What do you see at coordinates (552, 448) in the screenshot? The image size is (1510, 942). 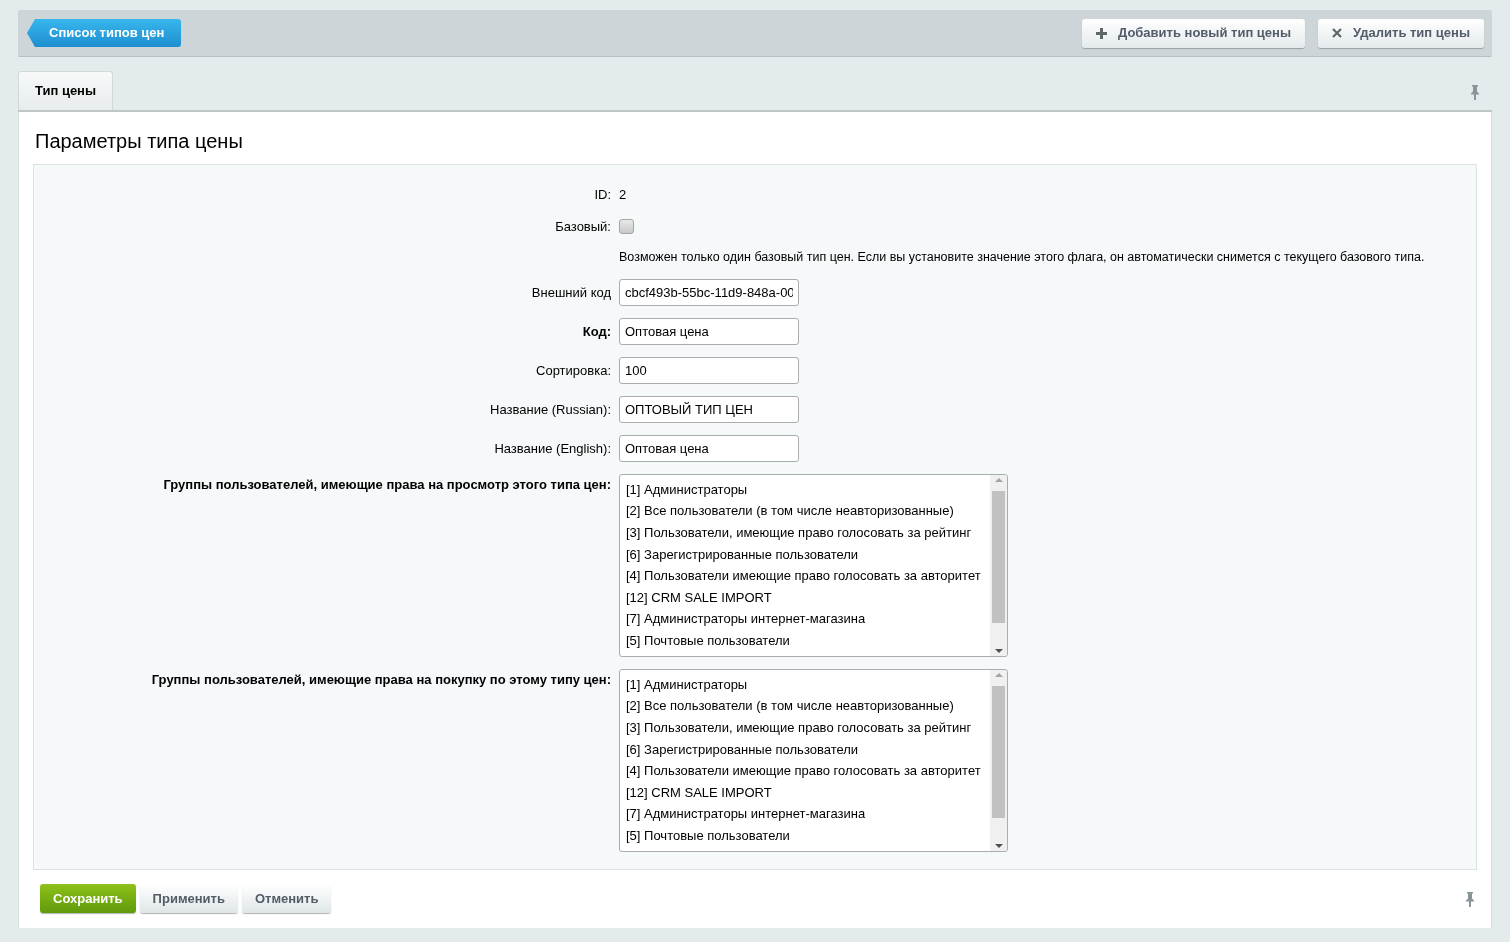 I see `field-label: Название (English):` at bounding box center [552, 448].